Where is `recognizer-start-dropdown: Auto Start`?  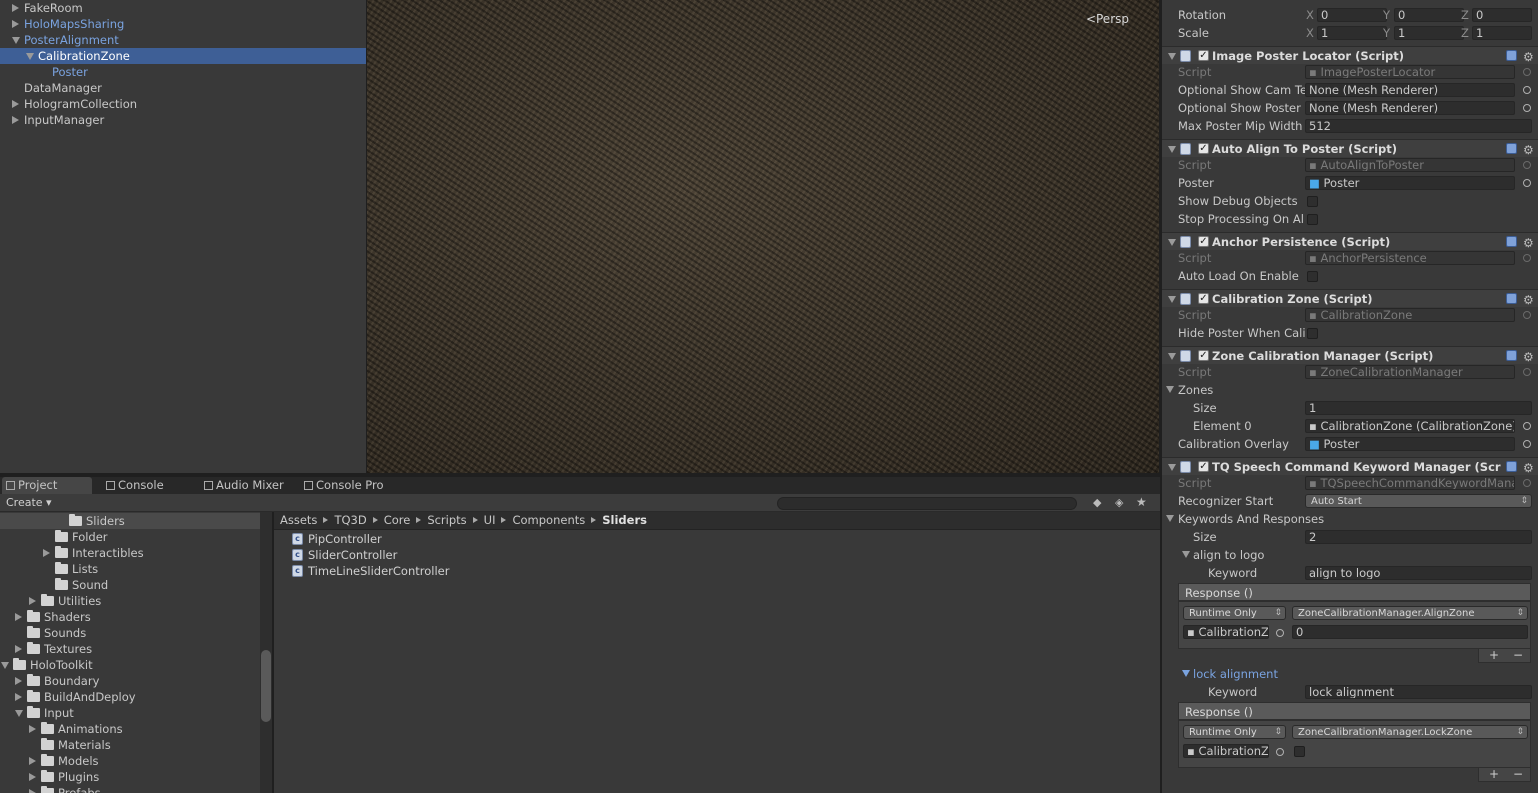 recognizer-start-dropdown: Auto Start is located at coordinates (1418, 501).